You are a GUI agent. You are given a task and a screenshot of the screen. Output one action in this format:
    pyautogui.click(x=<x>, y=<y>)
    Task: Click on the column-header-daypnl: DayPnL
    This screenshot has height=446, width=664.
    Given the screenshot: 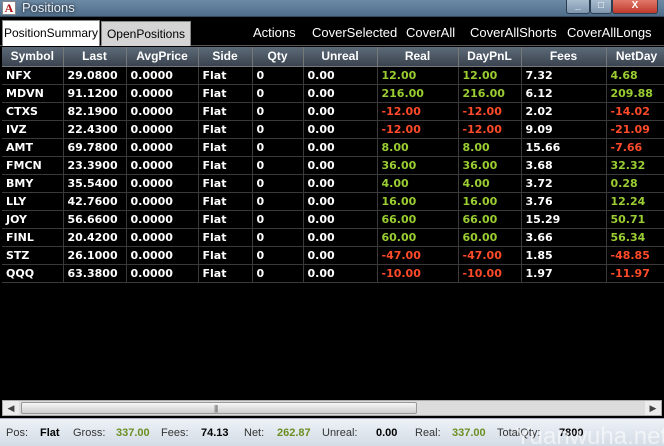 What is the action you would take?
    pyautogui.click(x=490, y=57)
    